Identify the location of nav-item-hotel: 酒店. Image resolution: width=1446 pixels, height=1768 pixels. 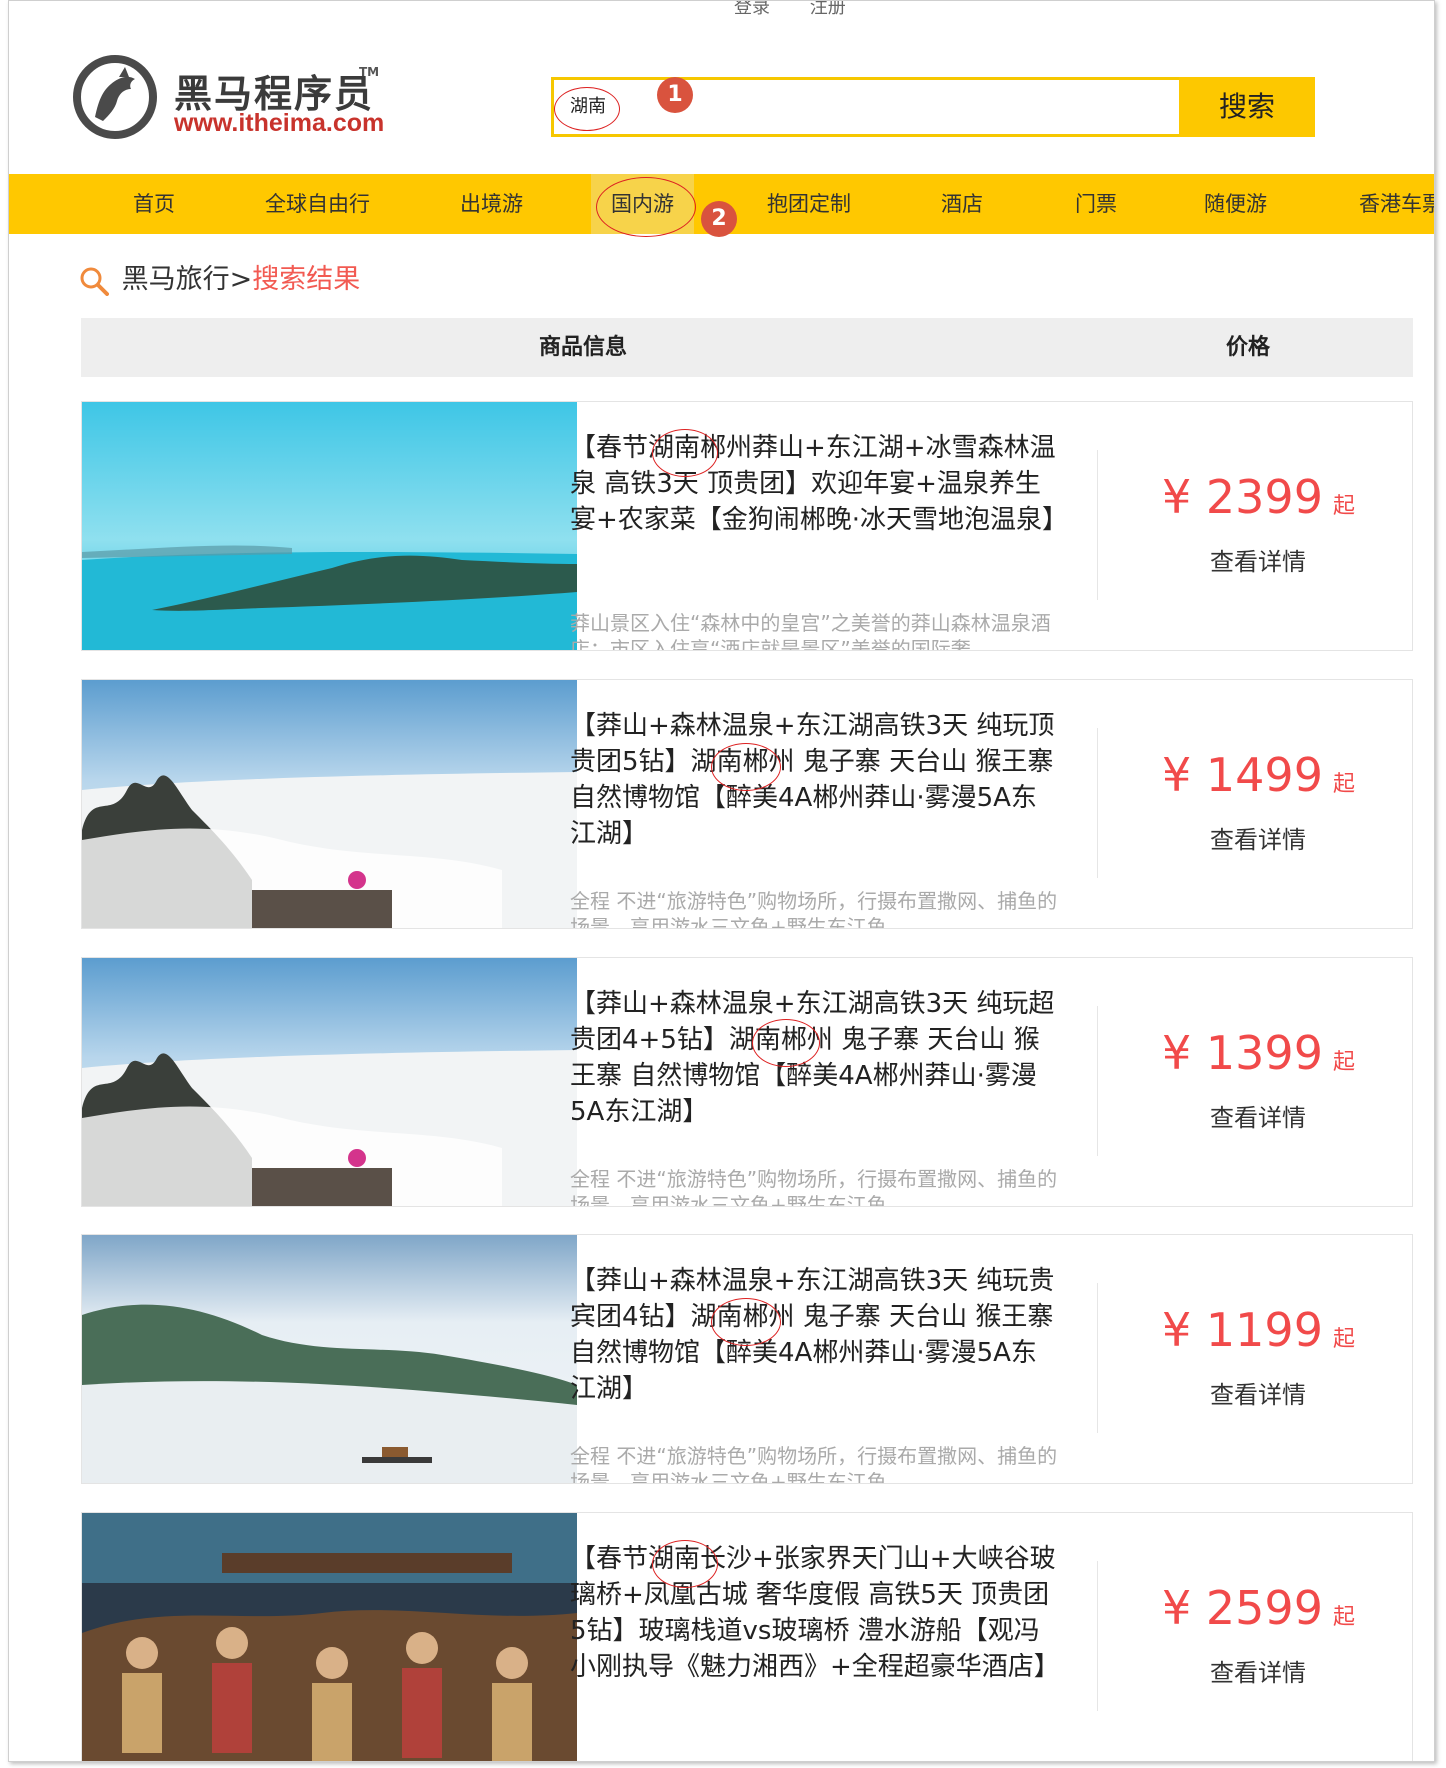
(962, 204).